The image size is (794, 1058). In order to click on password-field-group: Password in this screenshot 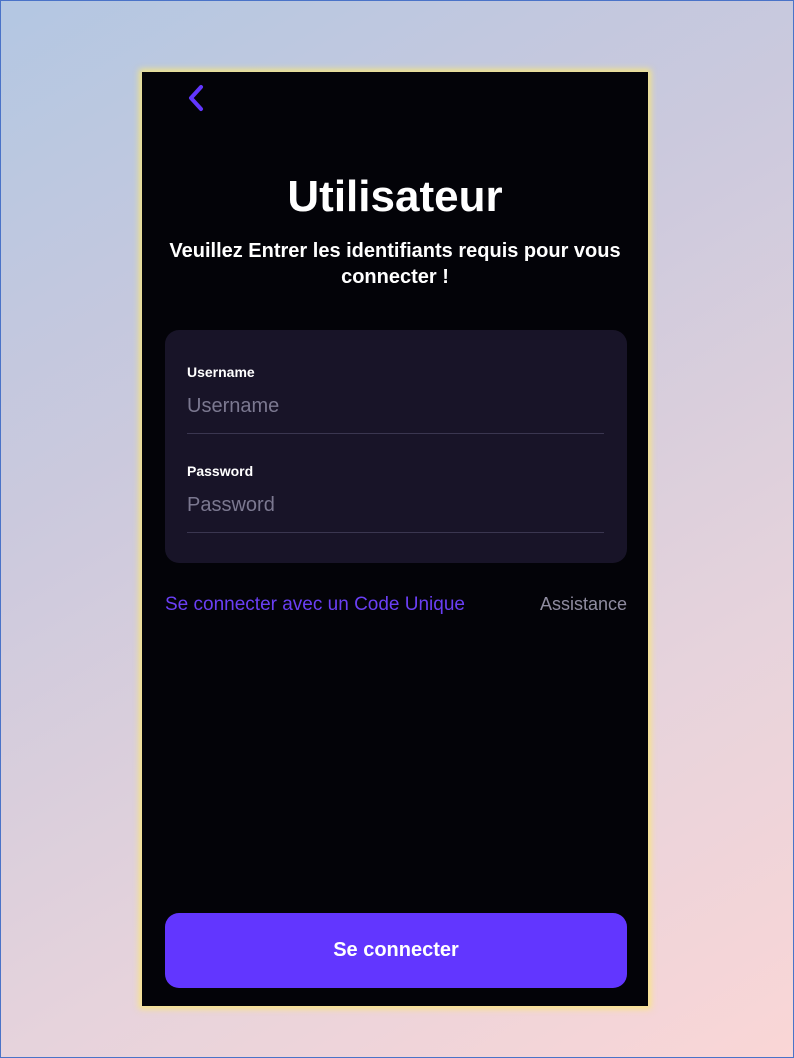, I will do `click(395, 497)`.